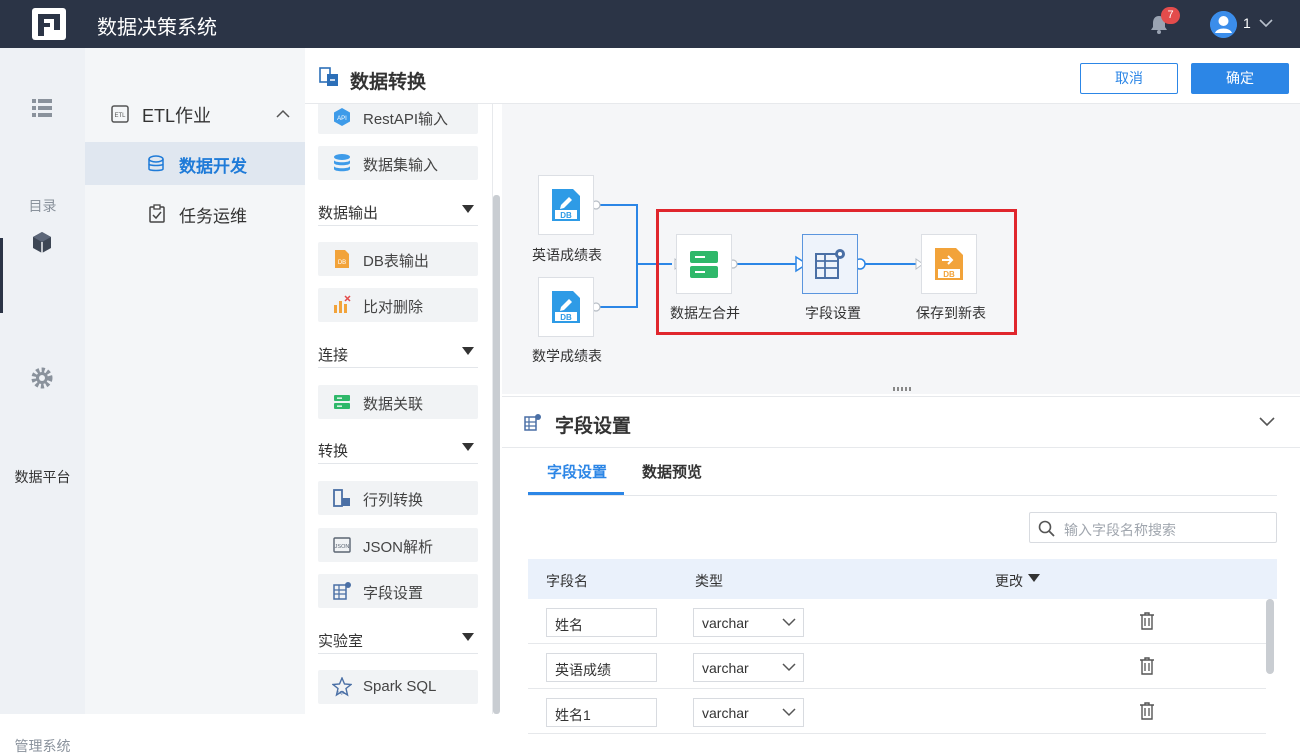 The height and width of the screenshot is (756, 1300). I want to click on toolbox-scrollbar, so click(496, 454).